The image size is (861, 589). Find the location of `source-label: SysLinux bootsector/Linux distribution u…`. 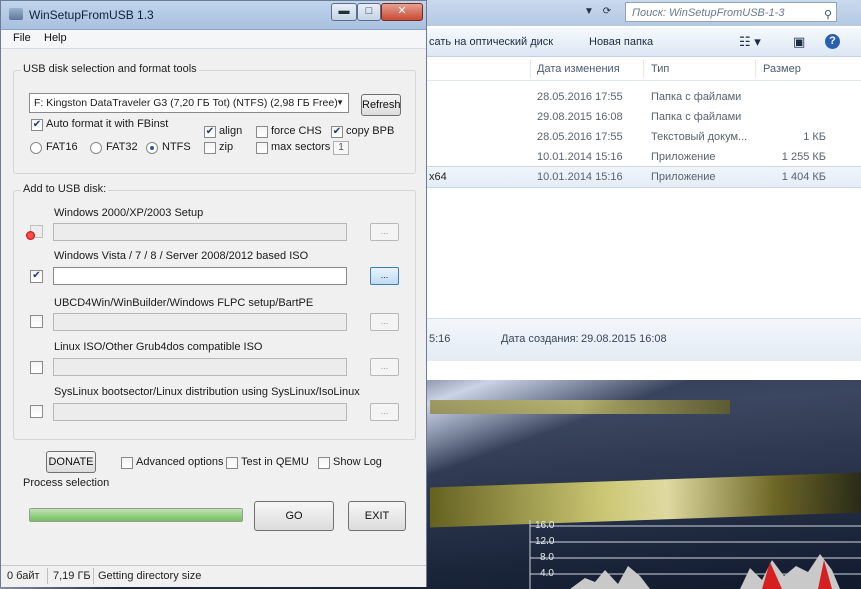

source-label: SysLinux bootsector/Linux distribution u… is located at coordinates (207, 392).